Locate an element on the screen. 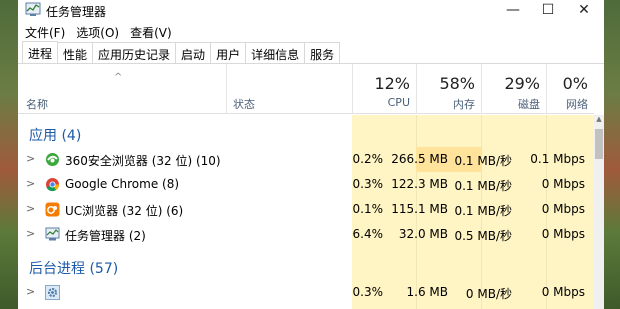 The image size is (620, 309). process-cpu: 0.2% is located at coordinates (368, 159).